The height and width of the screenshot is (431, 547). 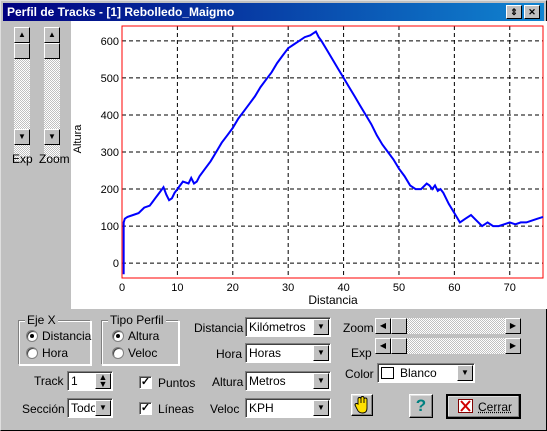 I want to click on exp-hscroll-left-arrow-icon: ◀, so click(x=383, y=346).